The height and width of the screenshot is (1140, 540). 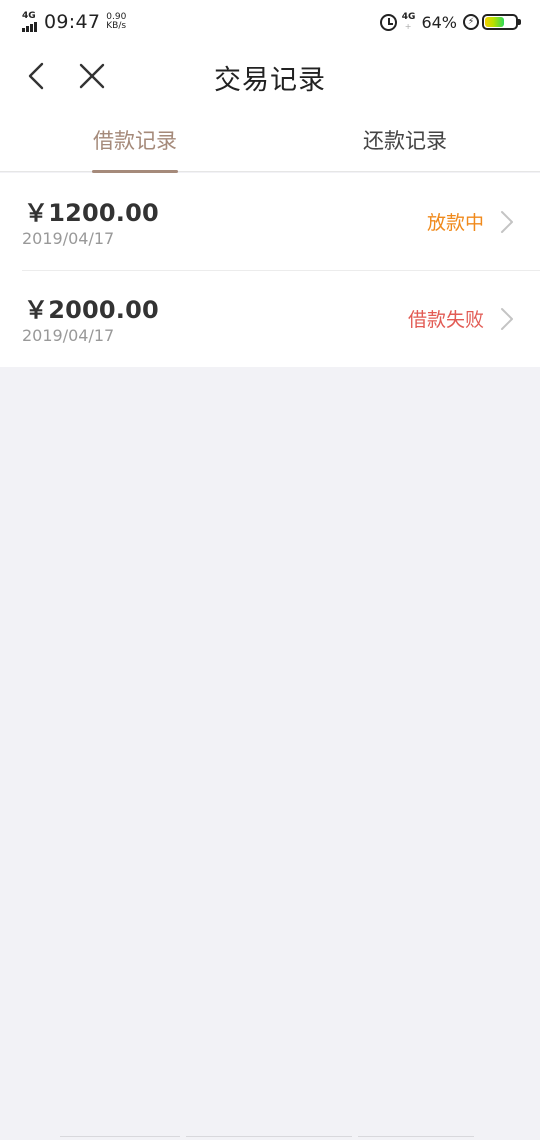 I want to click on tab-label: 借款记录, so click(x=135, y=141).